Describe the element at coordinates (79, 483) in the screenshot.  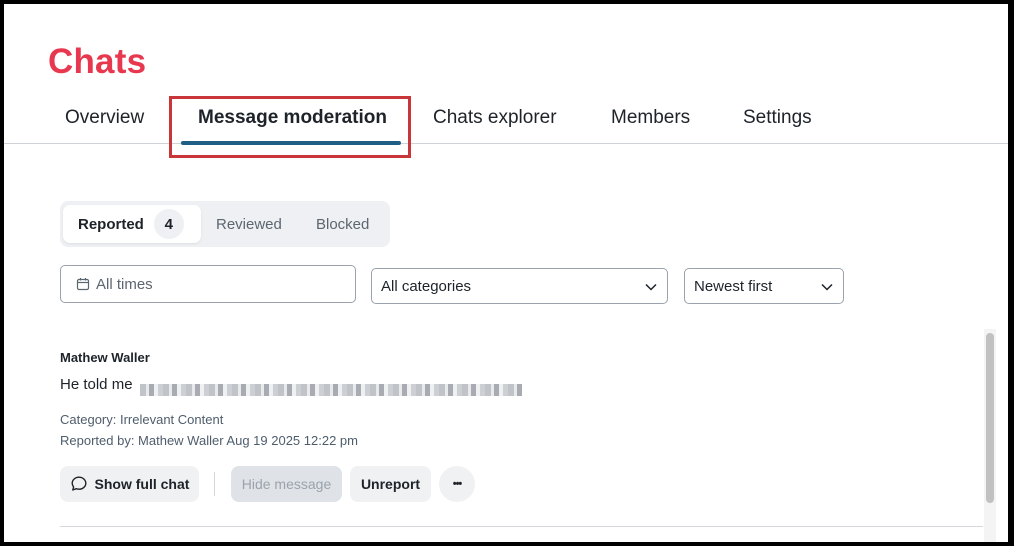
I see `chat-bubble-icon` at that location.